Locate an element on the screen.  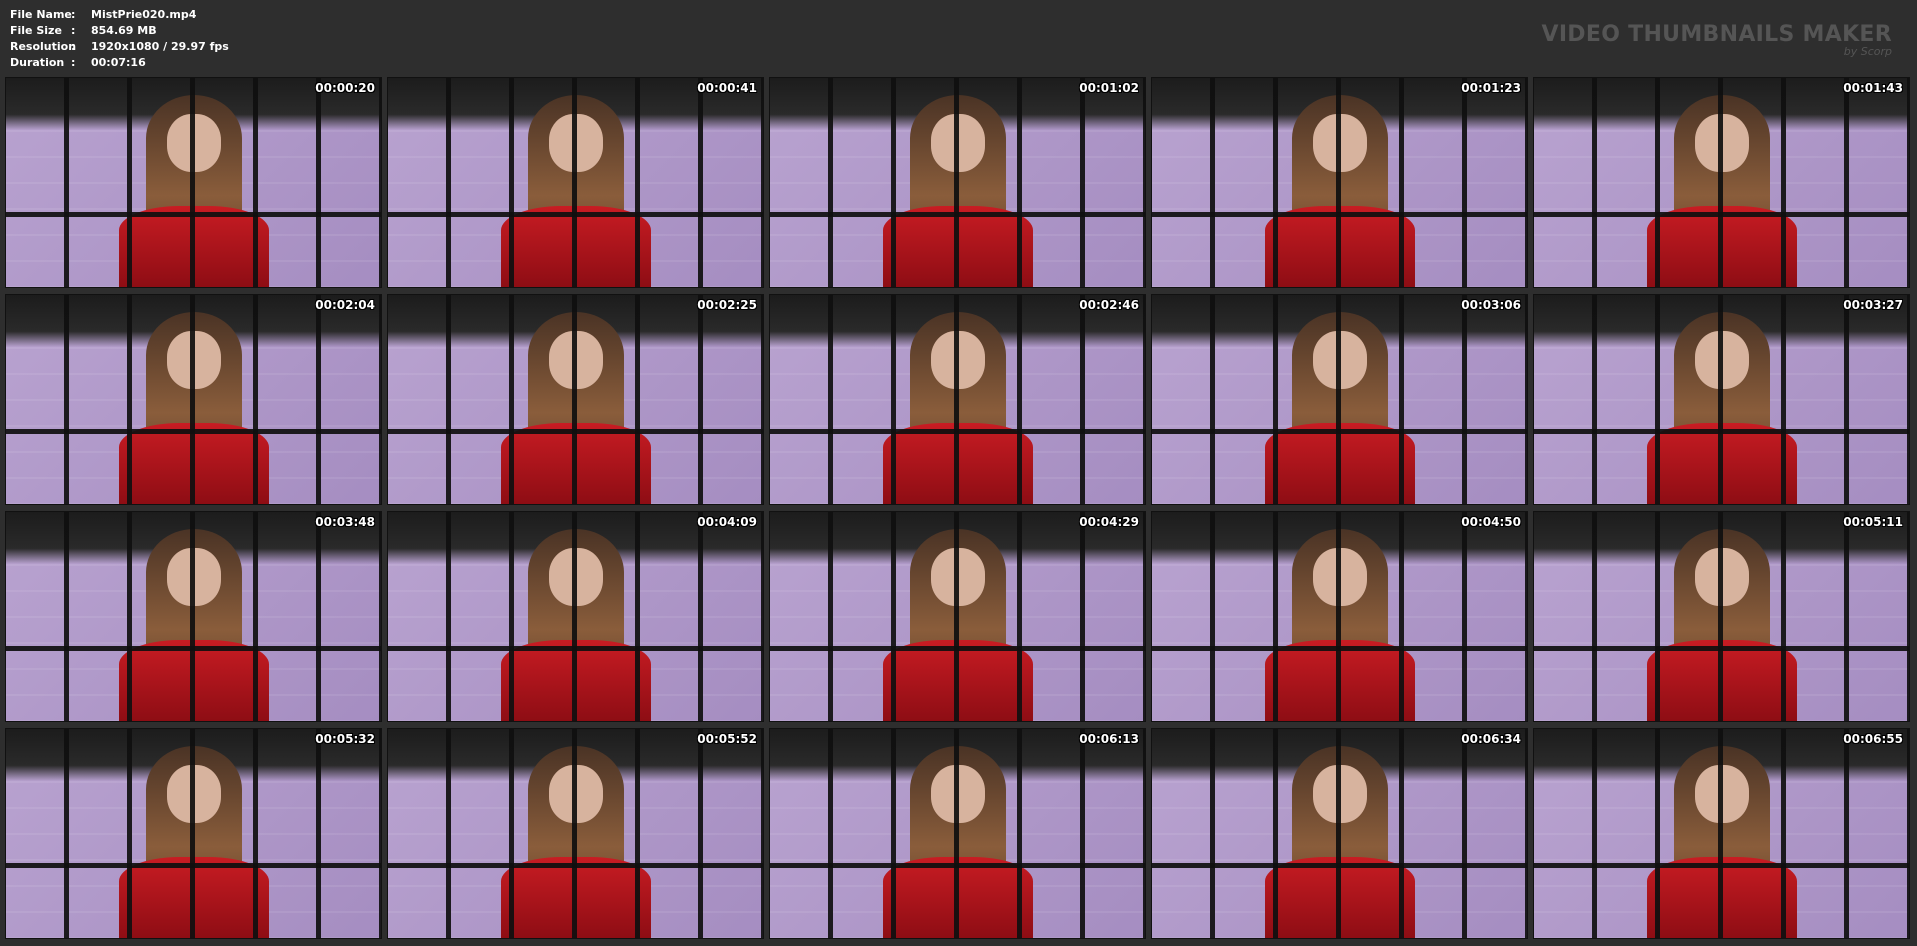
thumbnail-frame: 00:06:13 is located at coordinates (957, 833).